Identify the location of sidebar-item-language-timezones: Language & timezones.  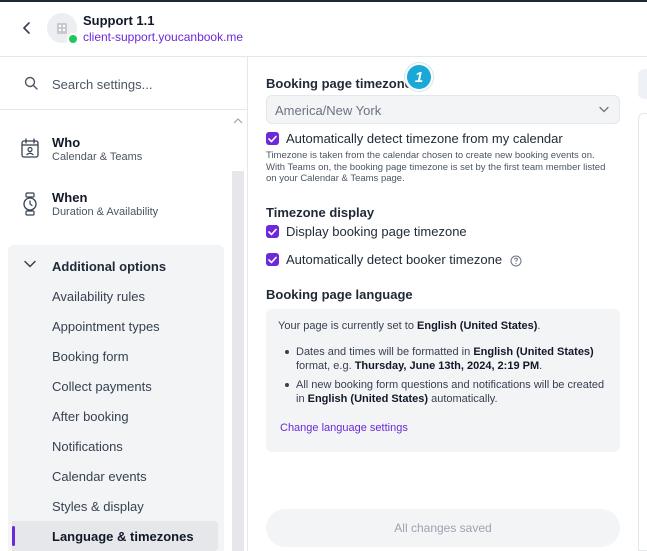
(115, 536).